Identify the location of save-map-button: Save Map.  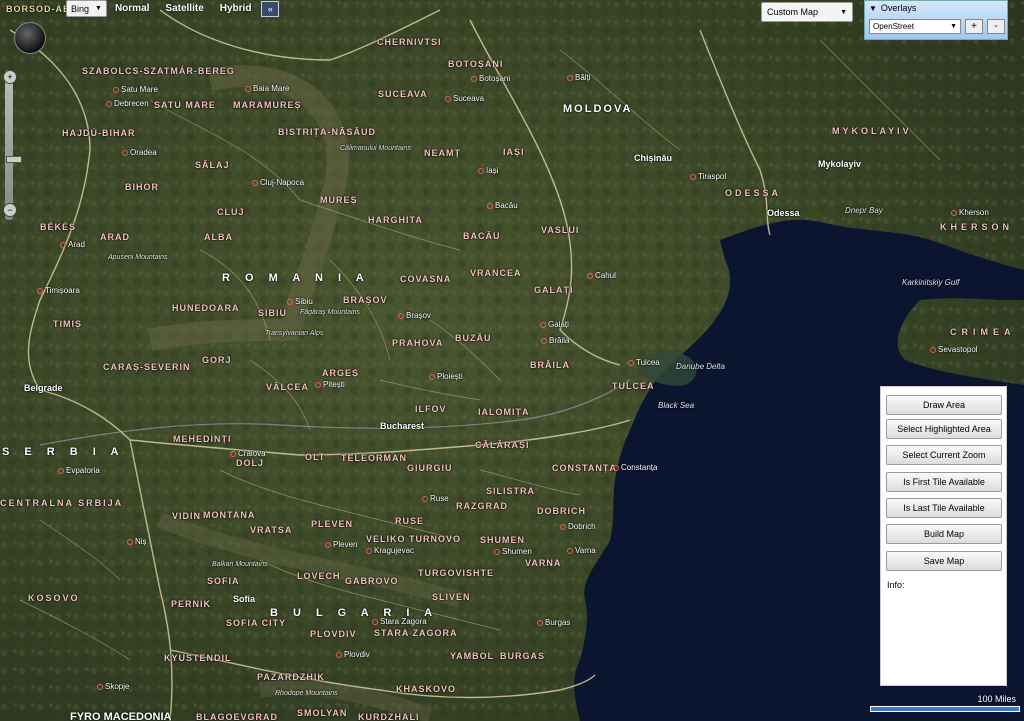
(944, 561).